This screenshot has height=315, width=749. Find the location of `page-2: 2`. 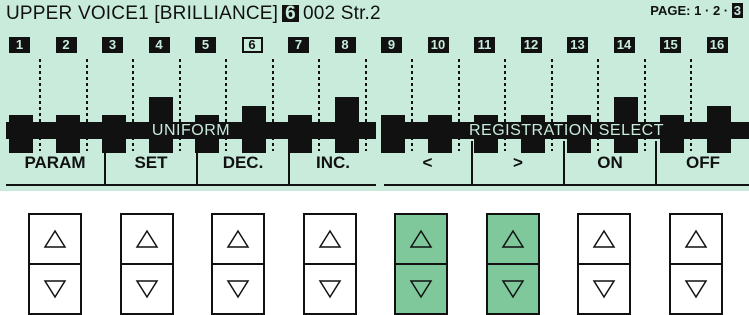

page-2: 2 is located at coordinates (716, 10).